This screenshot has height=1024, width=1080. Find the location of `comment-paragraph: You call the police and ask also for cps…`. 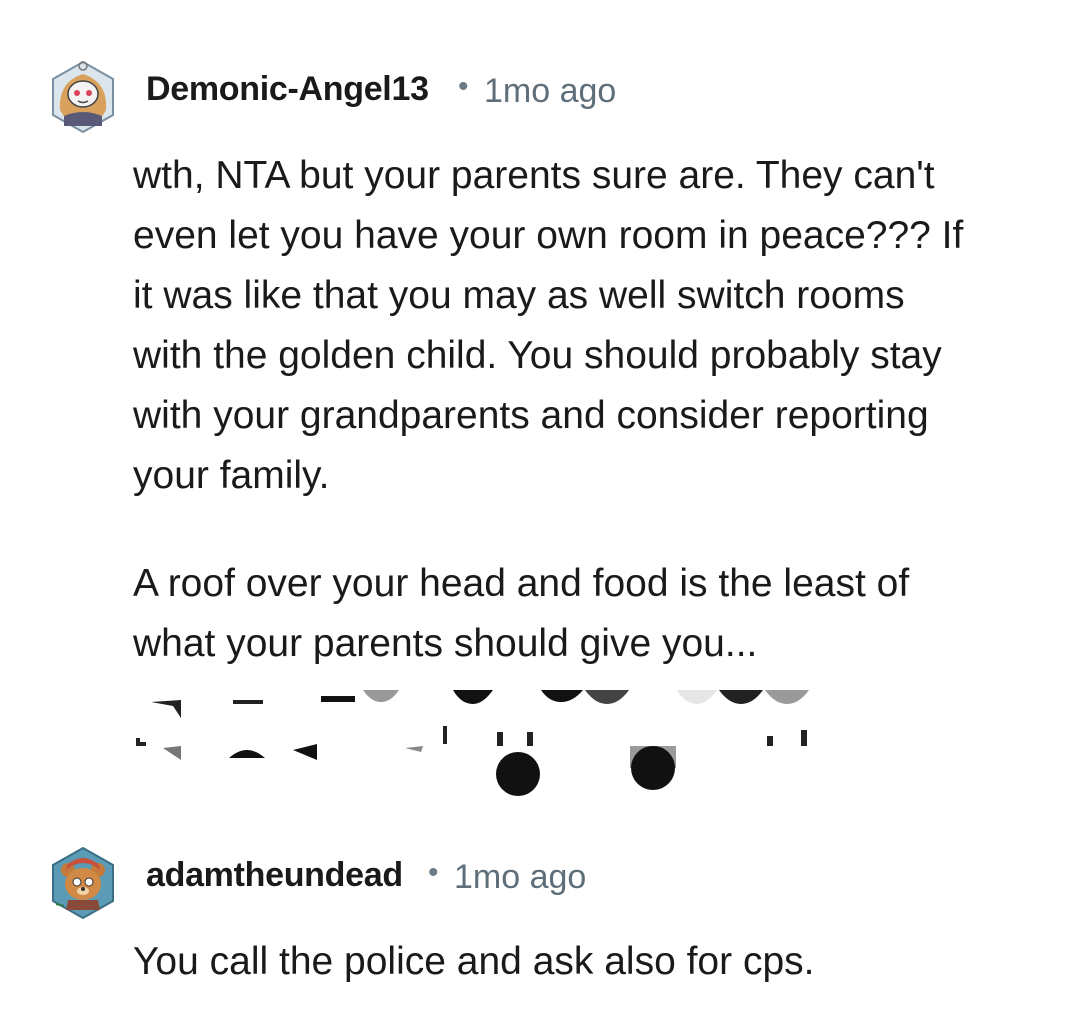

comment-paragraph: You call the police and ask also for cps… is located at coordinates (474, 961).